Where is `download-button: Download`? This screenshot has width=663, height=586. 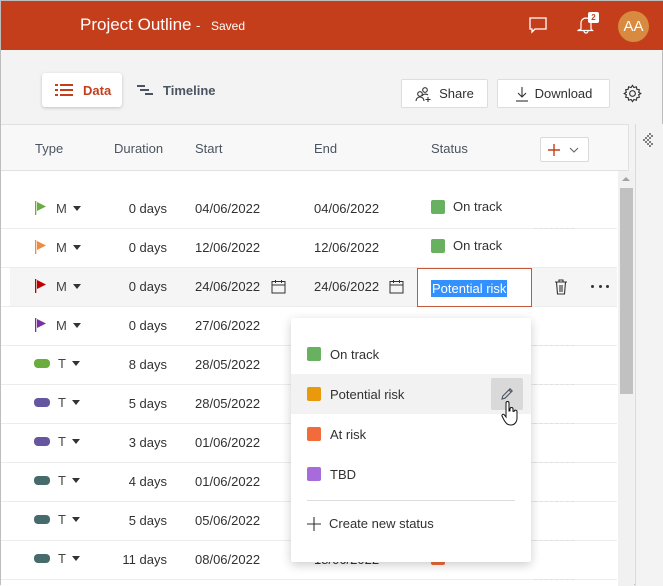 download-button: Download is located at coordinates (553, 93).